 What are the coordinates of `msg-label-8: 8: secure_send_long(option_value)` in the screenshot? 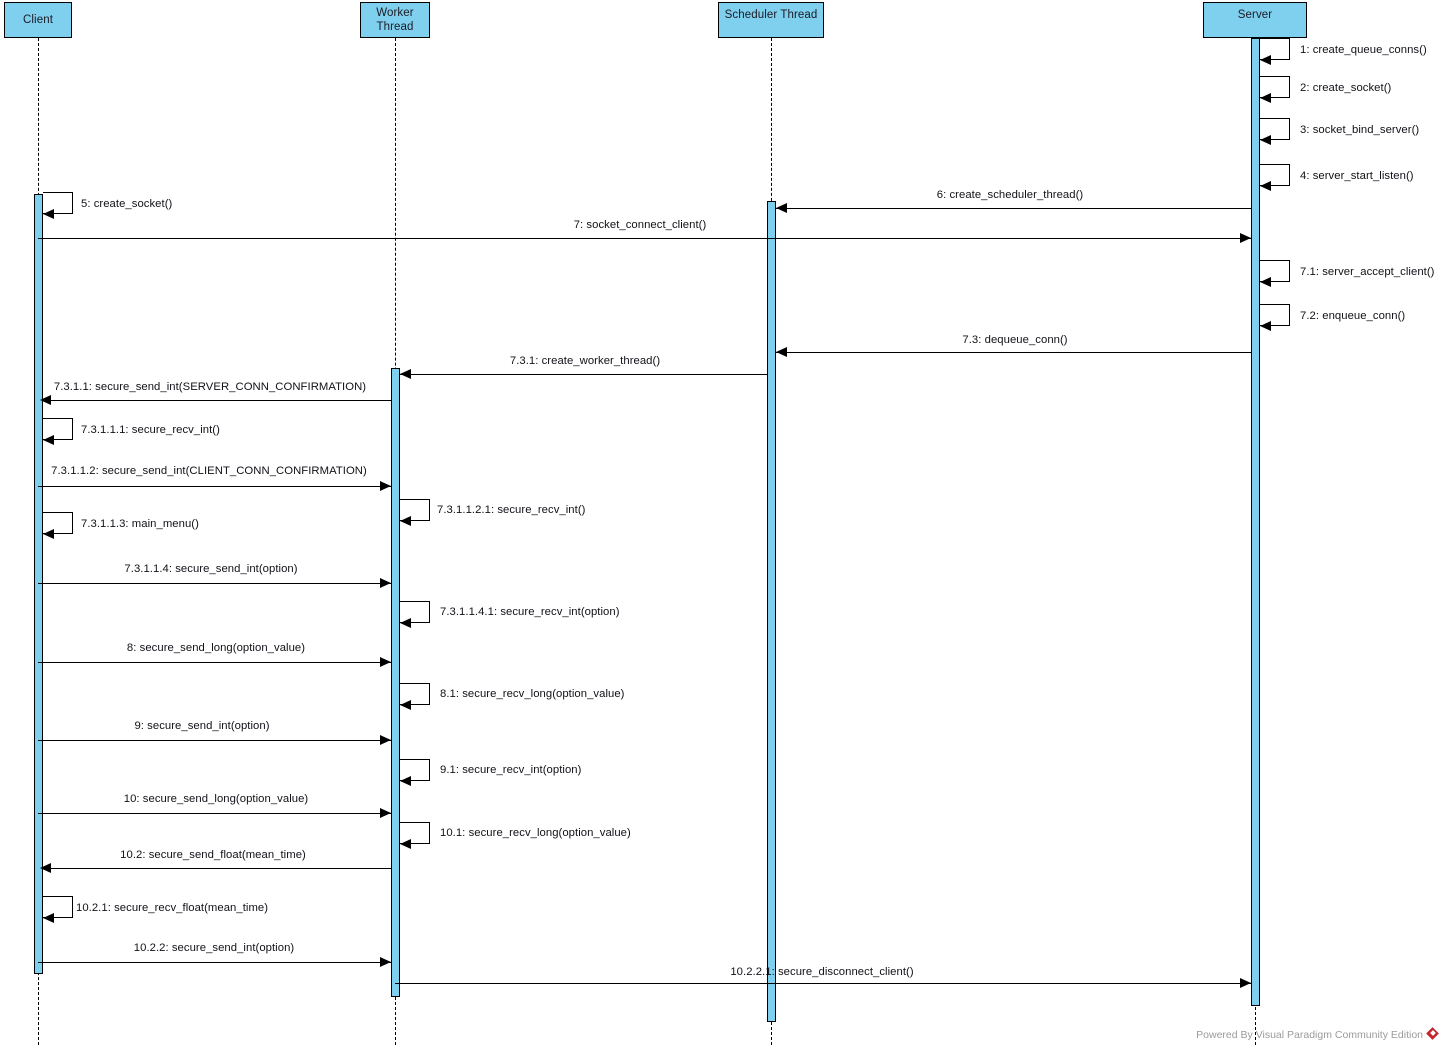 It's located at (216, 648).